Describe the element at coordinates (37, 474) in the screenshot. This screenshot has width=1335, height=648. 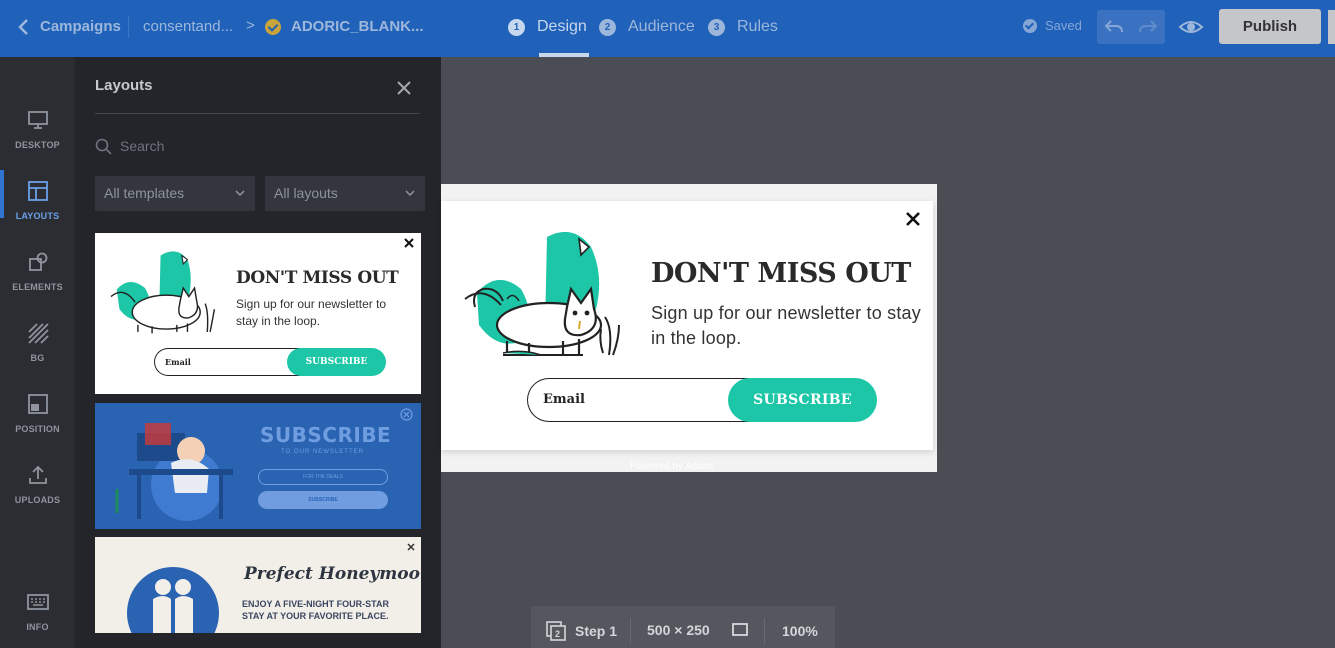
I see `upload-icon` at that location.